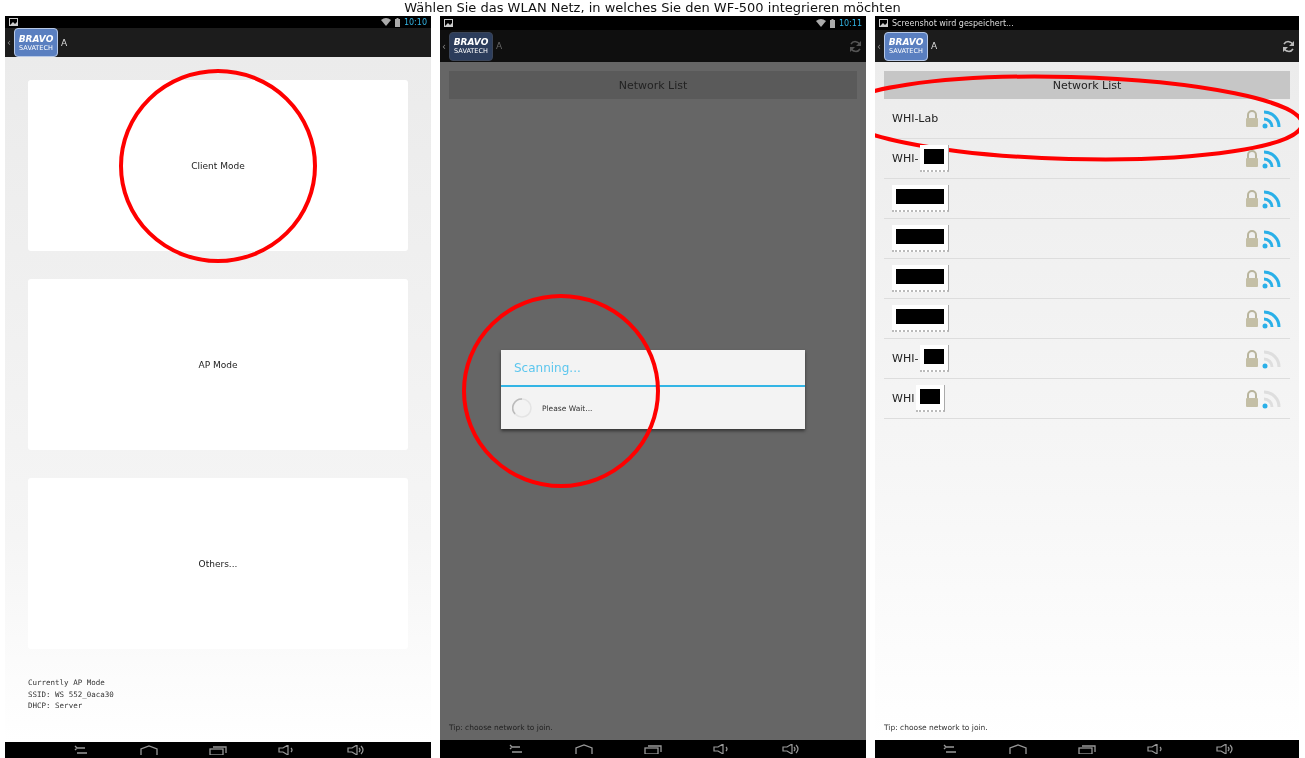 The width and height of the screenshot is (1305, 758). I want to click on caption-text: Wählen Sie das WLAN Netz, in welches Sie den WF-500 integrieren möchten, so click(652, 8).